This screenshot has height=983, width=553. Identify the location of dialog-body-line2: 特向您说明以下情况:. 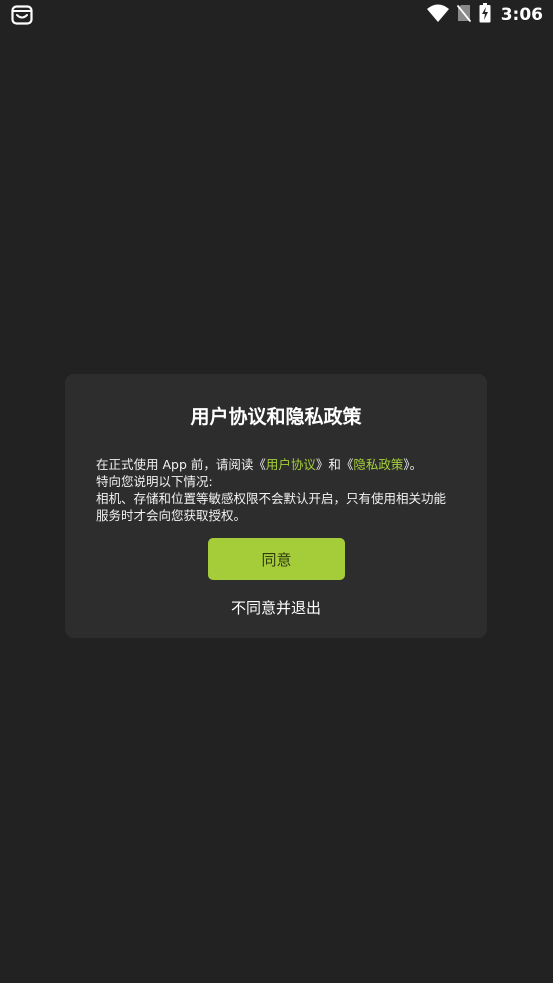
(154, 481).